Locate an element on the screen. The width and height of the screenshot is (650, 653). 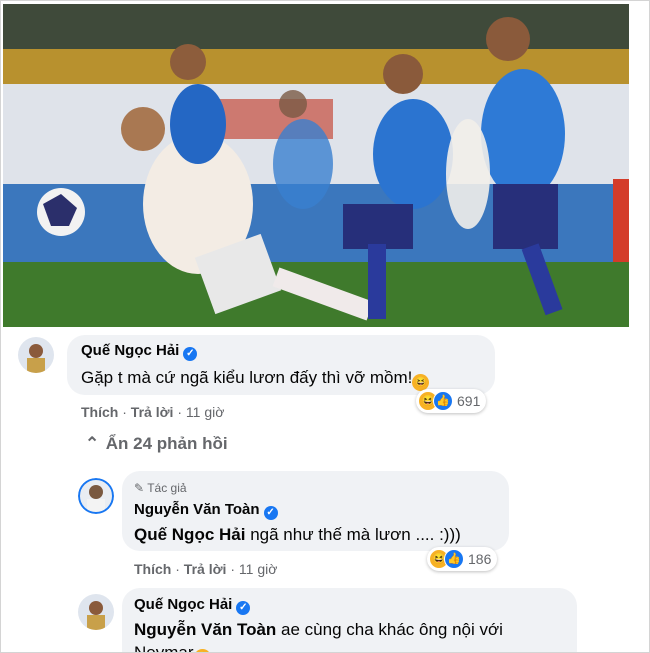
reply-text-content: ae cùng cha khác ông nội với is located at coordinates (389, 629).